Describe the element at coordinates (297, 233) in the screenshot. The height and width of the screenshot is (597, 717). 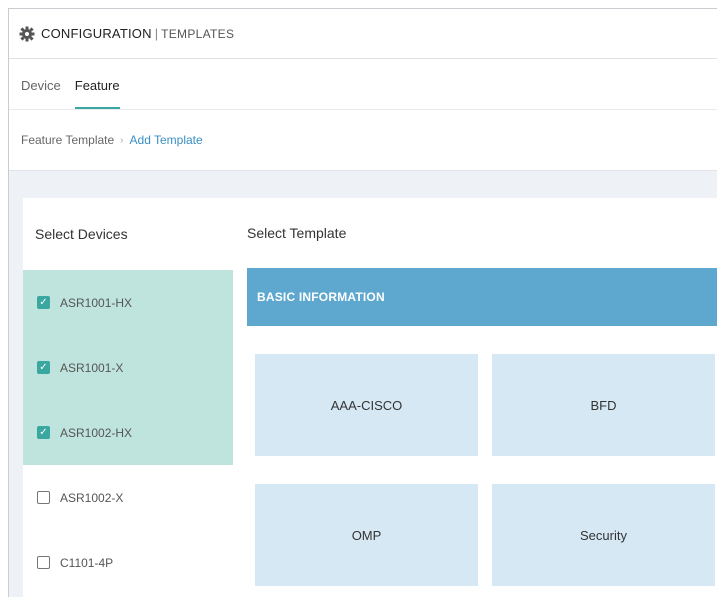
I see `select-template-heading: Select Template` at that location.